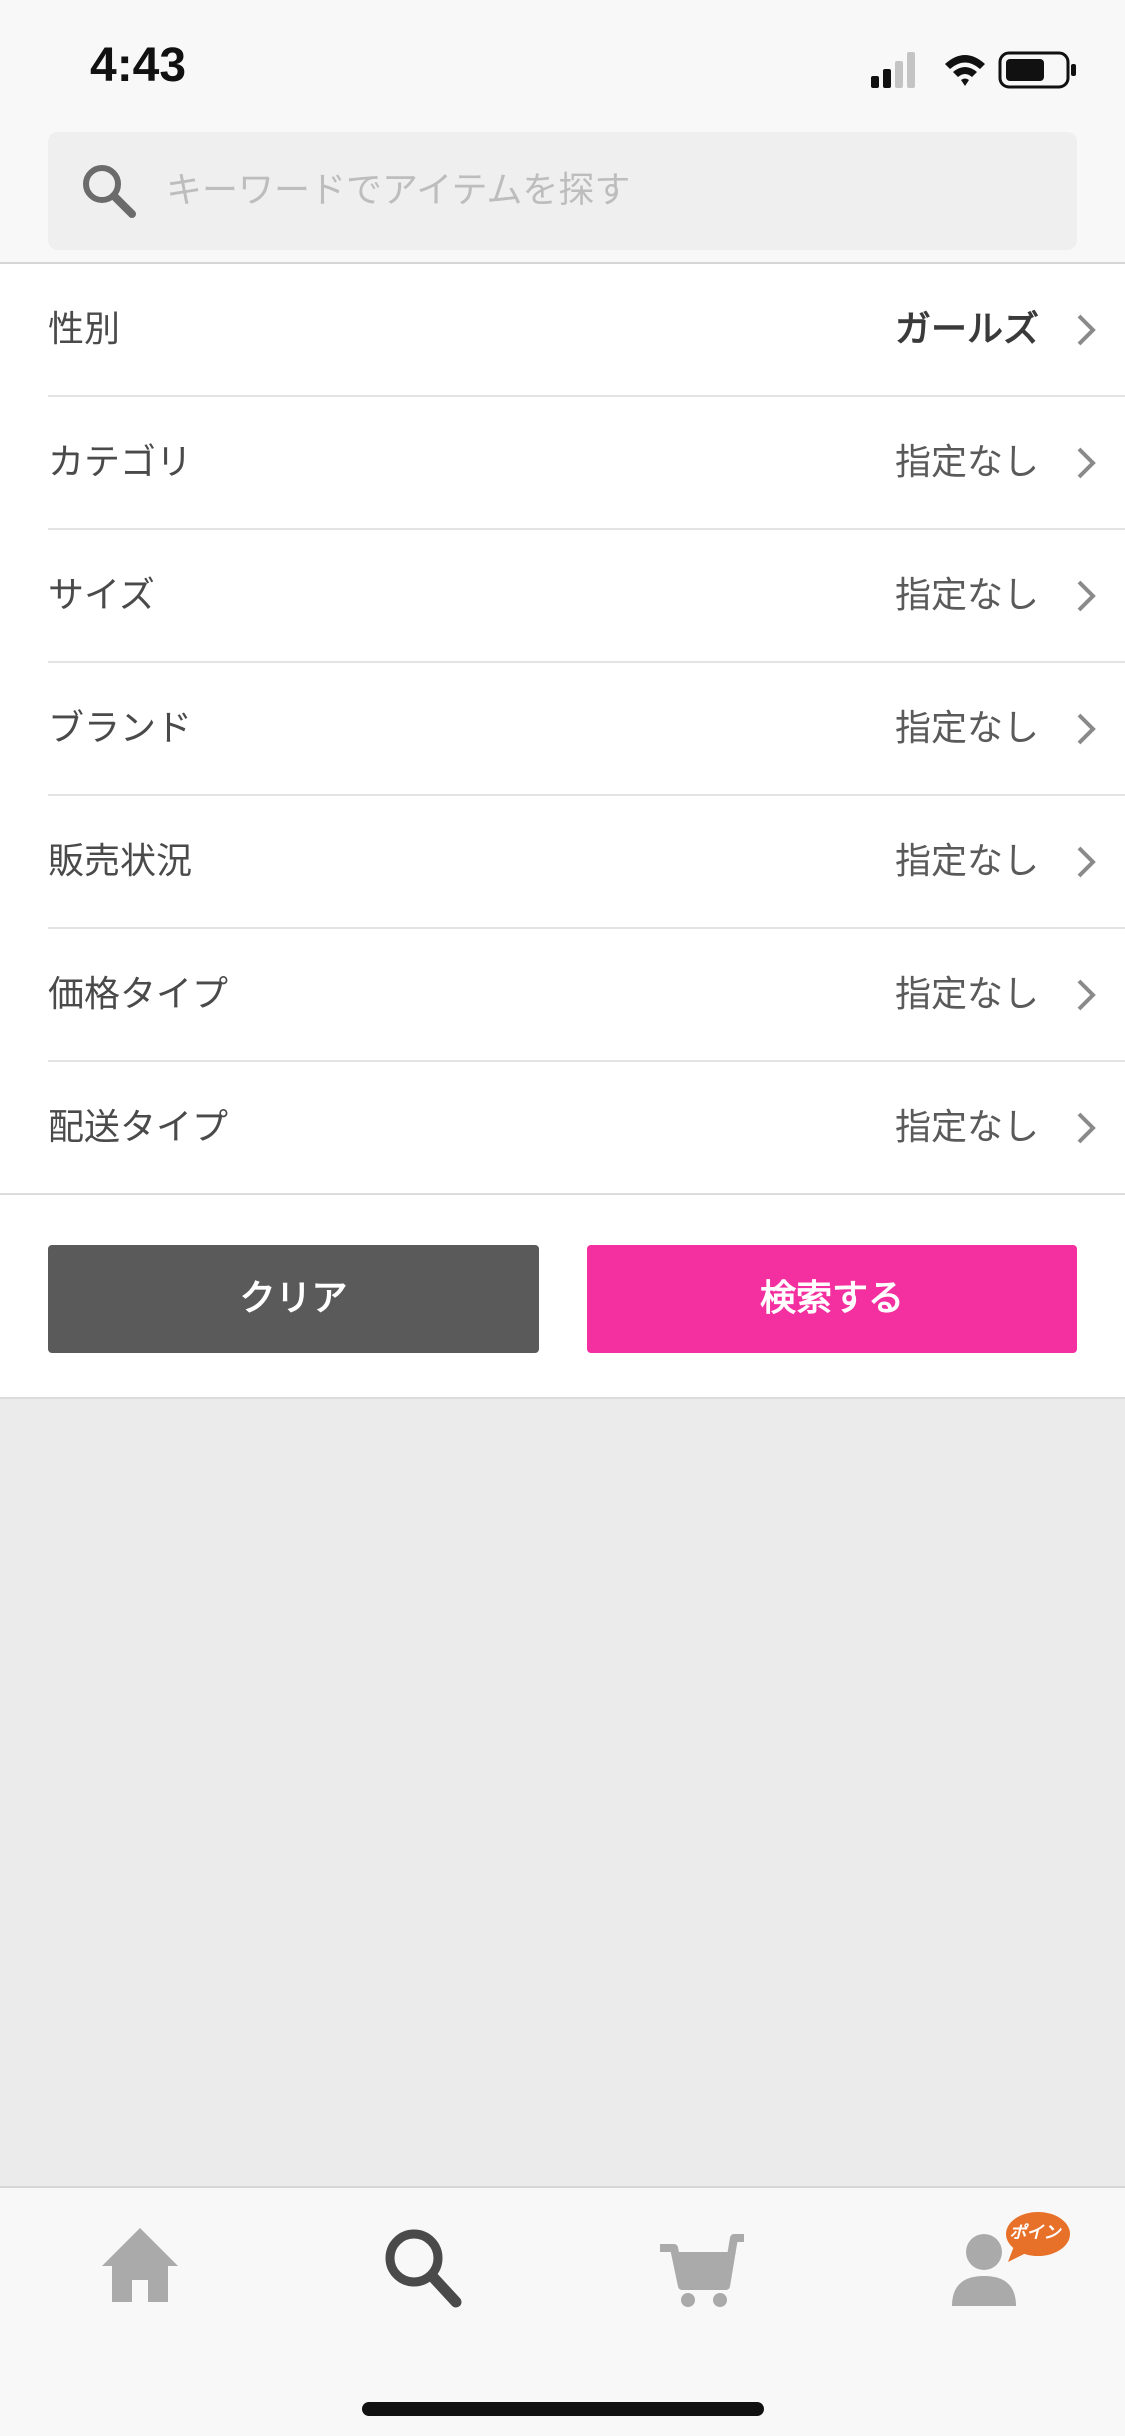 Image resolution: width=1125 pixels, height=2436 pixels. I want to click on cart-icon, so click(702, 2270).